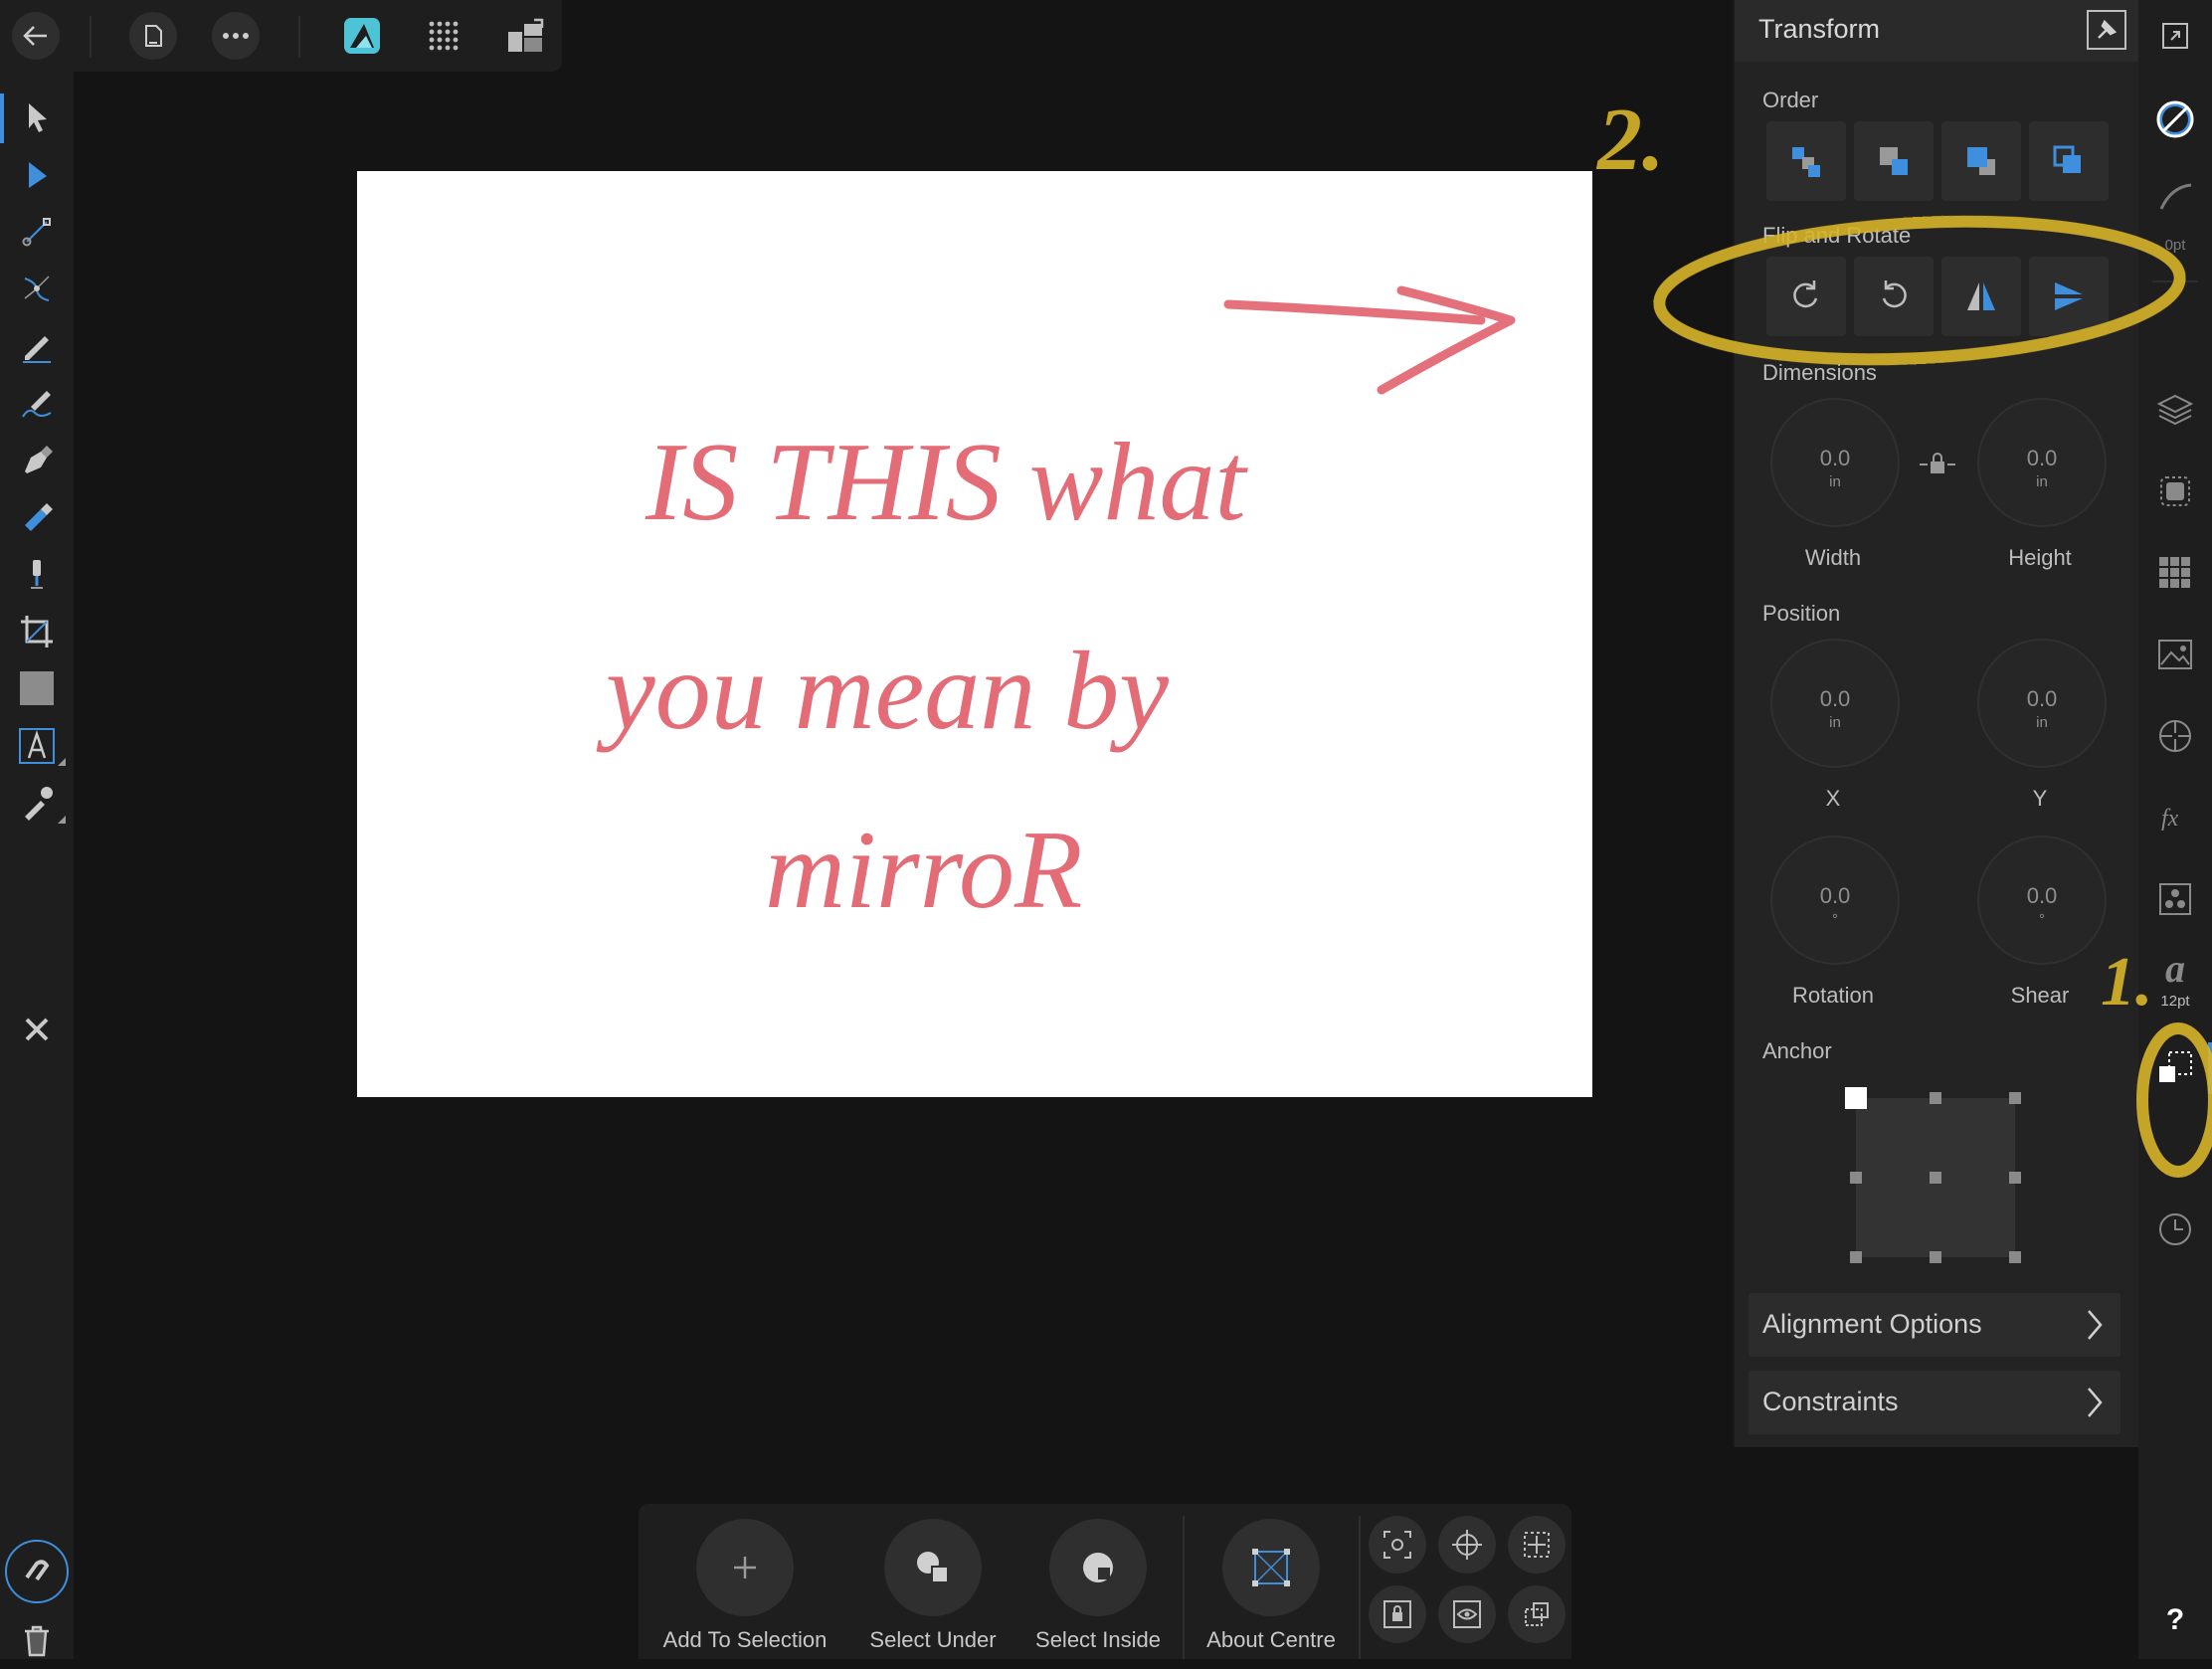  Describe the element at coordinates (1835, 458) in the screenshot. I see `width-value: 0.0` at that location.